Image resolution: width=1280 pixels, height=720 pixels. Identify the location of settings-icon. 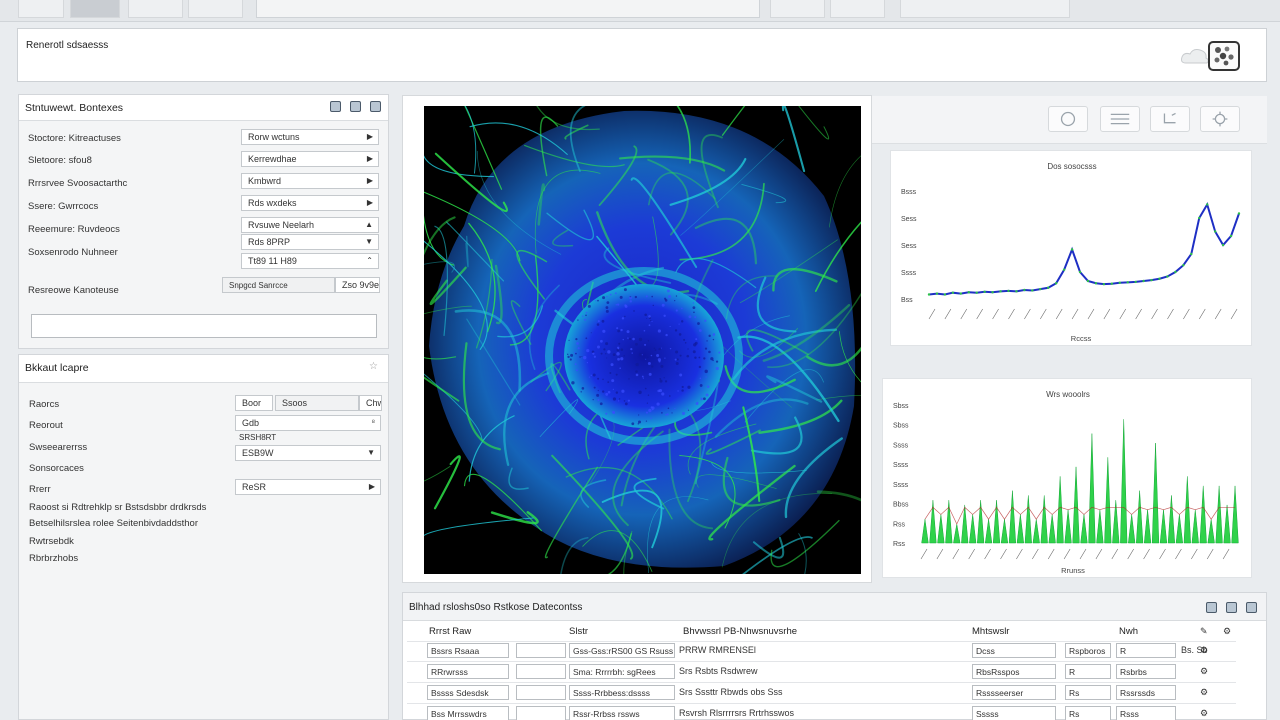
(1220, 119).